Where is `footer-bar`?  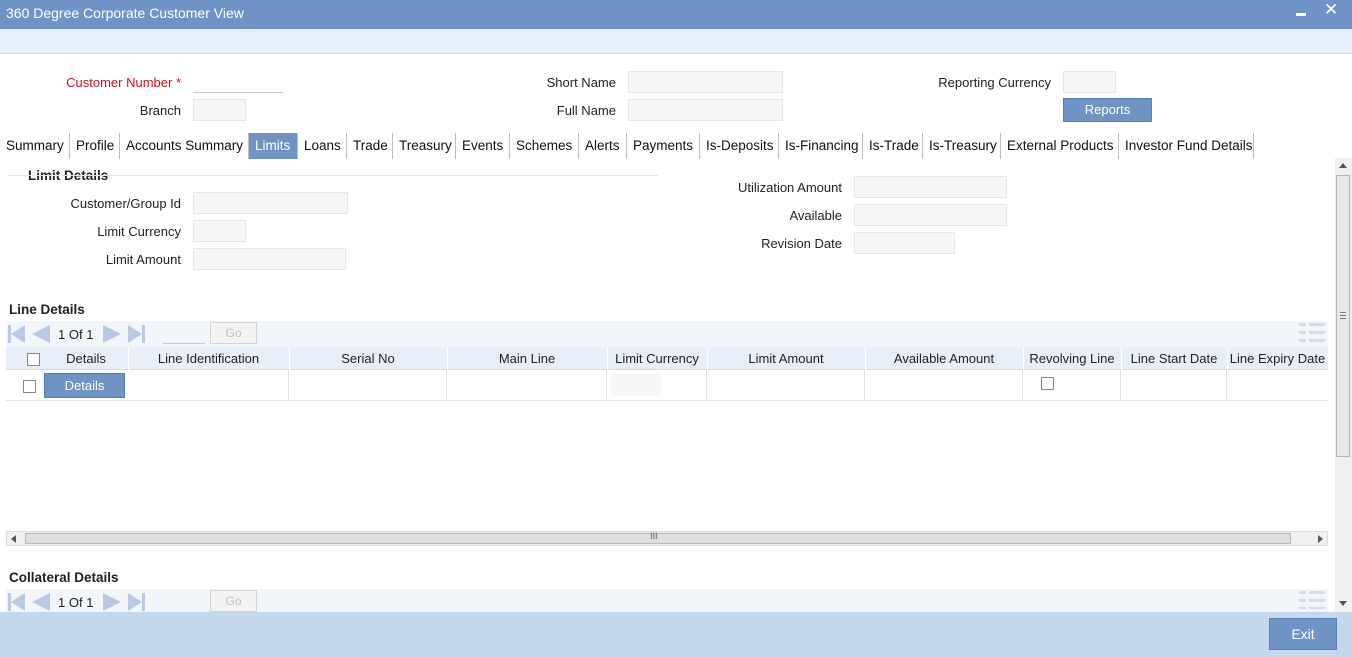
footer-bar is located at coordinates (676, 634).